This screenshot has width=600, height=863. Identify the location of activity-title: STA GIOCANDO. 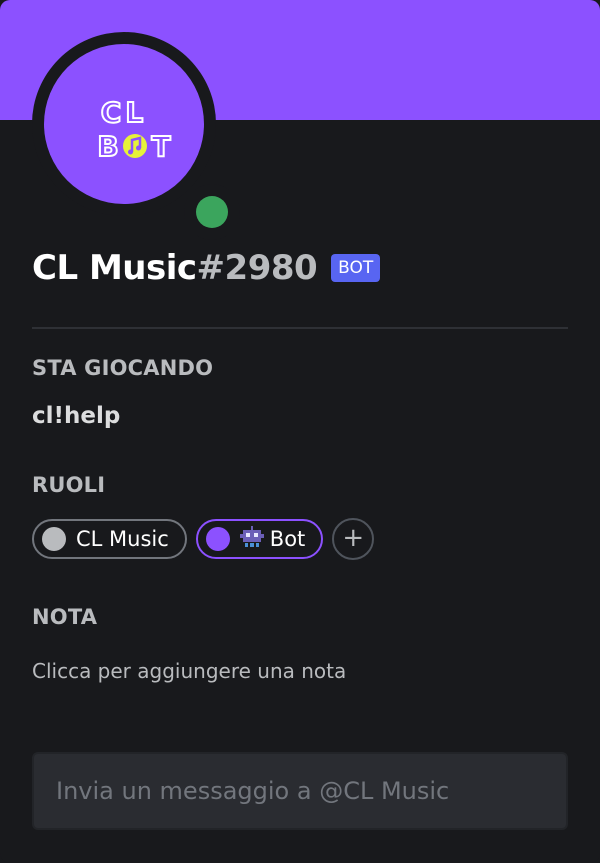
(123, 368).